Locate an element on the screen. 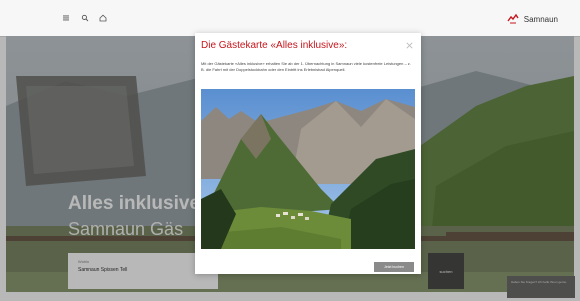 This screenshot has height=301, width=580. book-now-button: Jetzt buchen is located at coordinates (394, 267).